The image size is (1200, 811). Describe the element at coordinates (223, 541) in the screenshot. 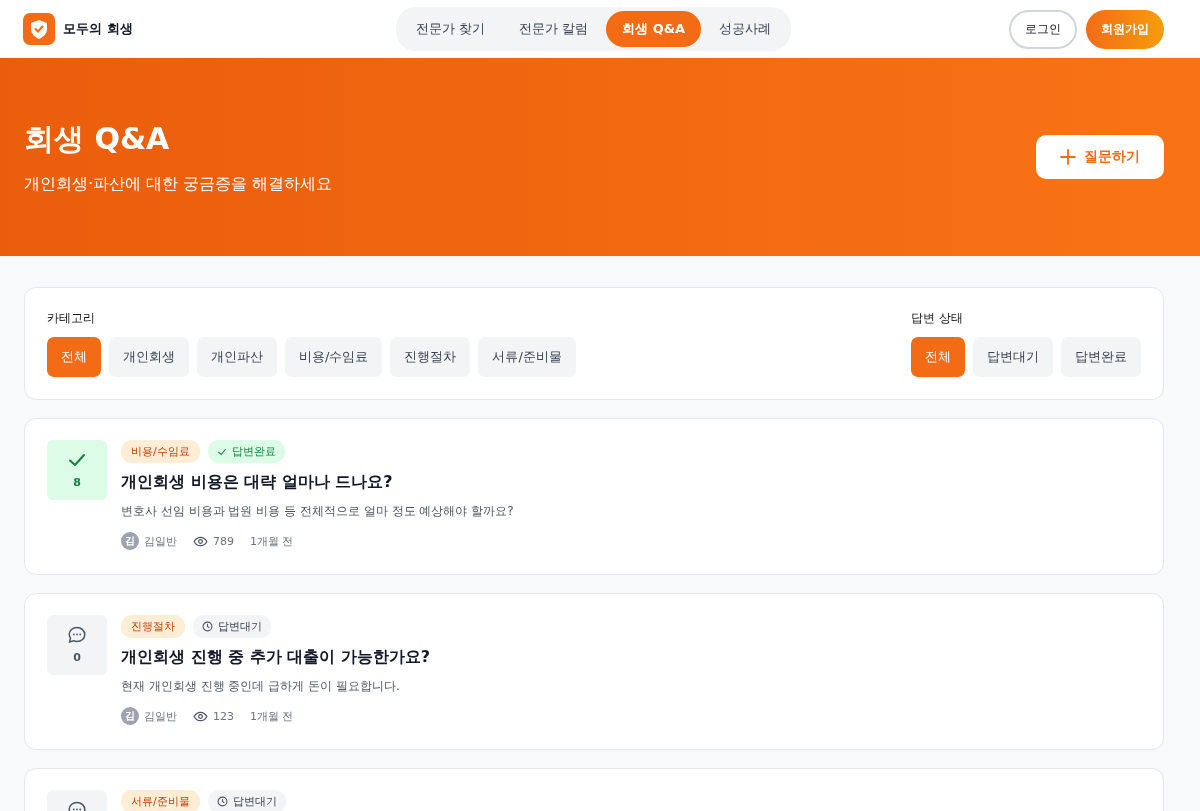

I see `view-count: 789` at that location.